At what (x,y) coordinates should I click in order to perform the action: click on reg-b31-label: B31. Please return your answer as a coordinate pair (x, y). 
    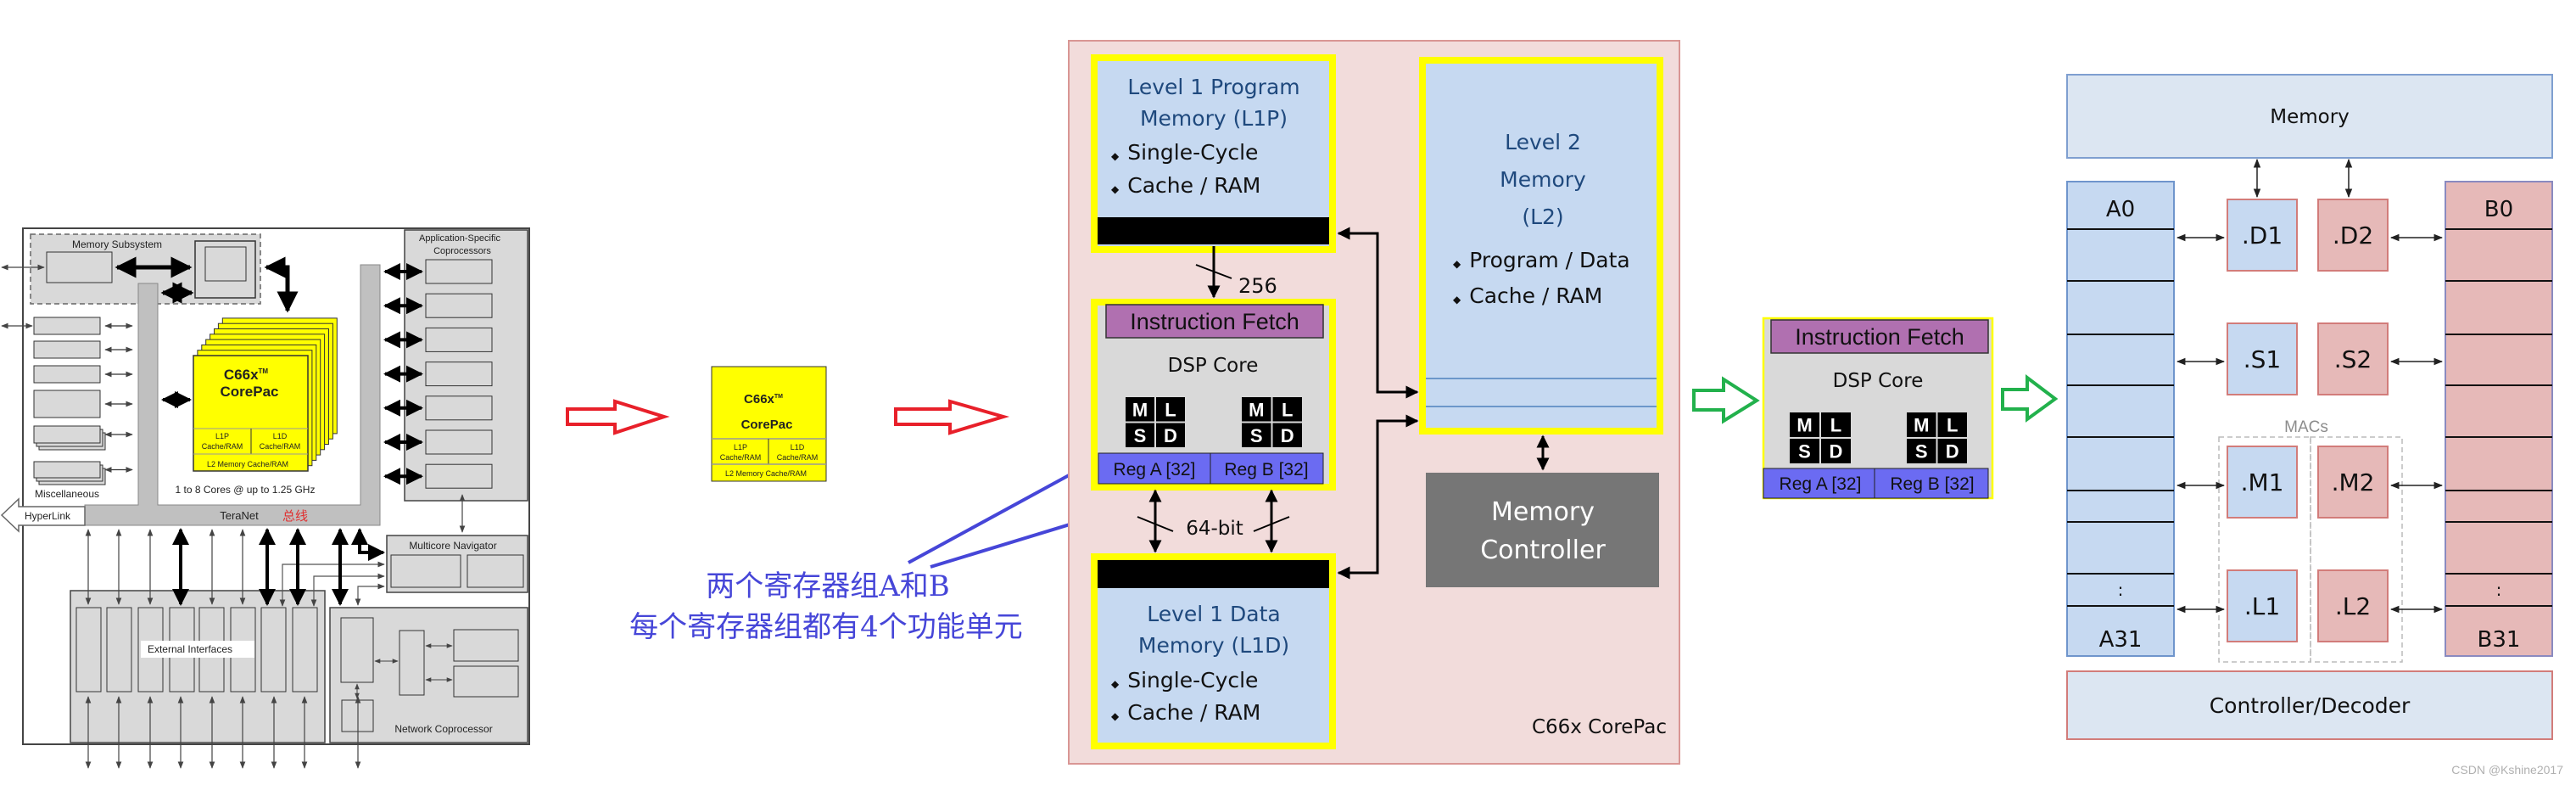
    Looking at the image, I should click on (2499, 640).